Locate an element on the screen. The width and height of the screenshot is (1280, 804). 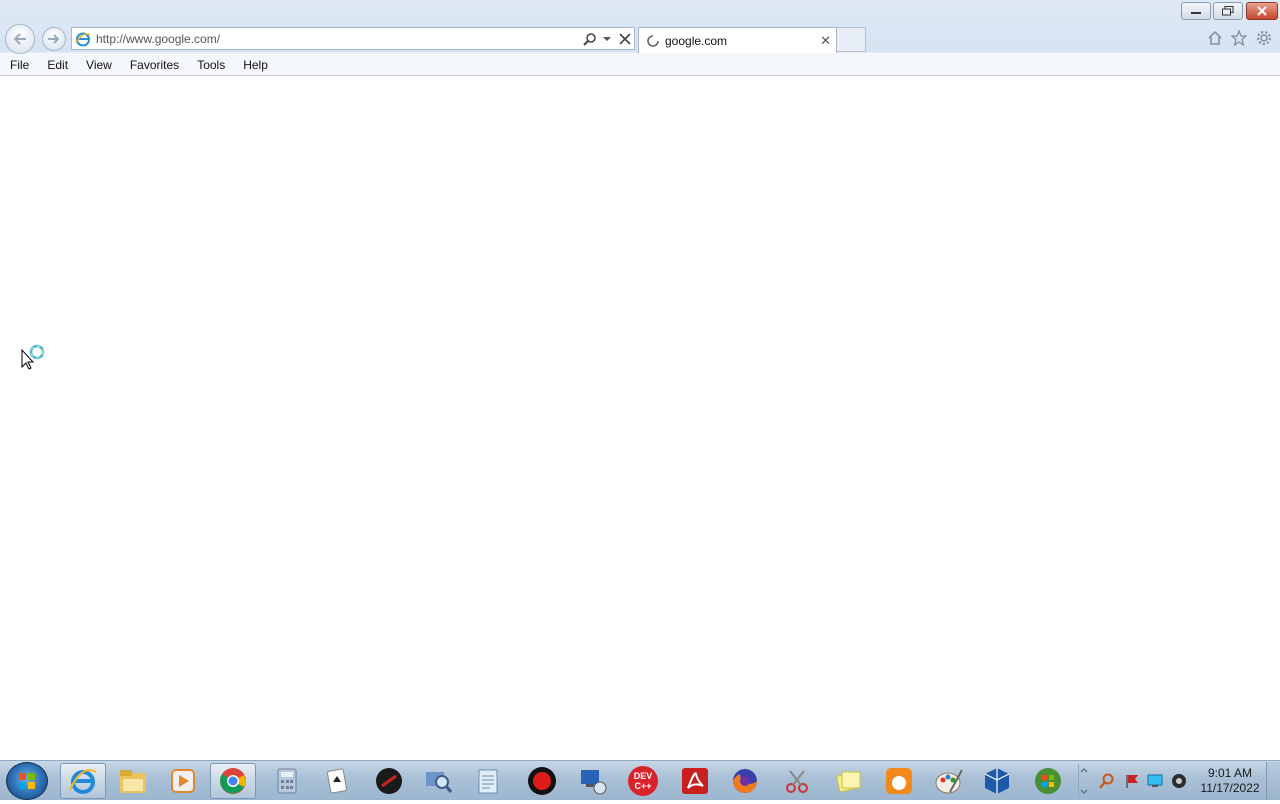
record-icon is located at coordinates (542, 781).